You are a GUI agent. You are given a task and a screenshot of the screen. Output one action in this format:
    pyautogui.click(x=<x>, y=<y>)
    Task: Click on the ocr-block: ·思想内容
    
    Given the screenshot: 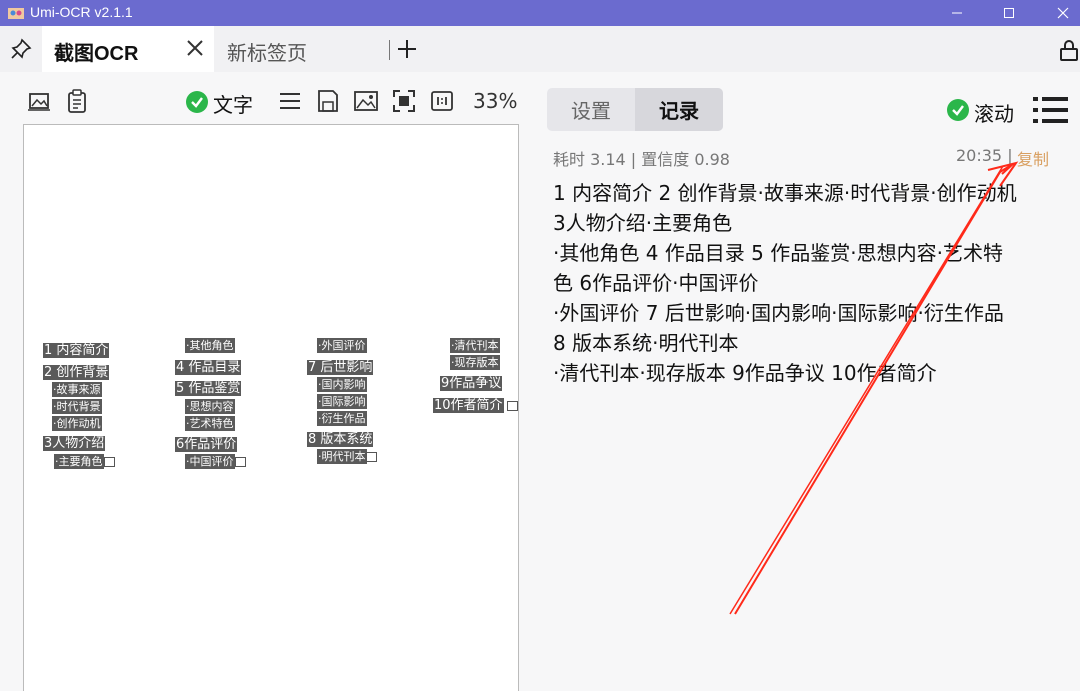 What is the action you would take?
    pyautogui.click(x=210, y=406)
    